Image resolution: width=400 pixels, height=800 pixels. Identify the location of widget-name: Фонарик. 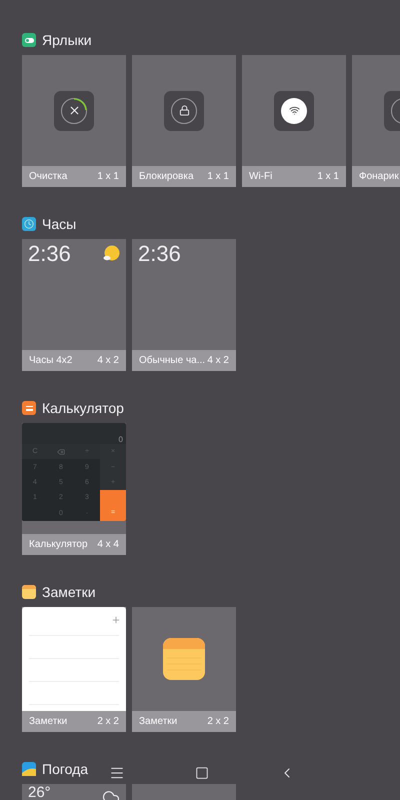
(379, 177).